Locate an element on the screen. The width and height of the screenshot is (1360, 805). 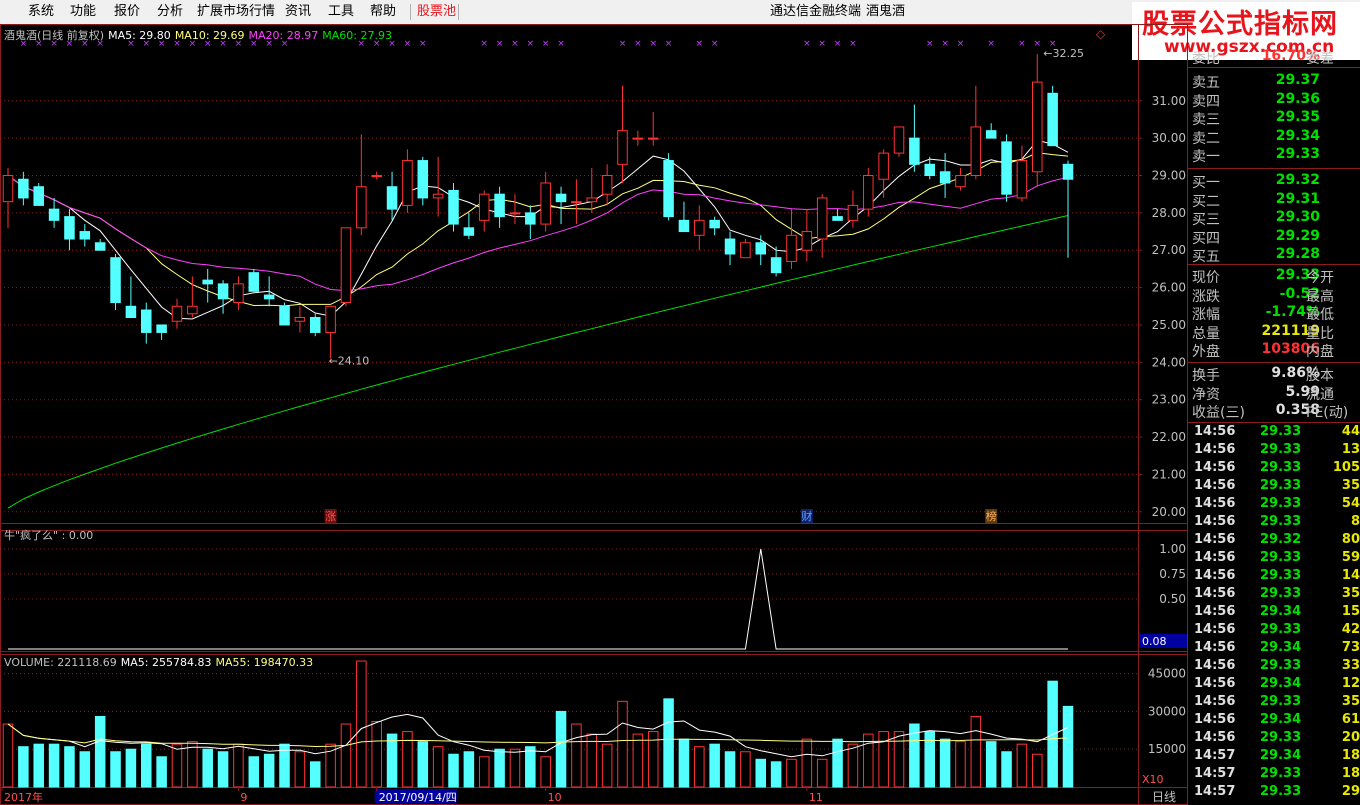
quote-stat: 外盘 103806 内盘 is located at coordinates (1274, 350).